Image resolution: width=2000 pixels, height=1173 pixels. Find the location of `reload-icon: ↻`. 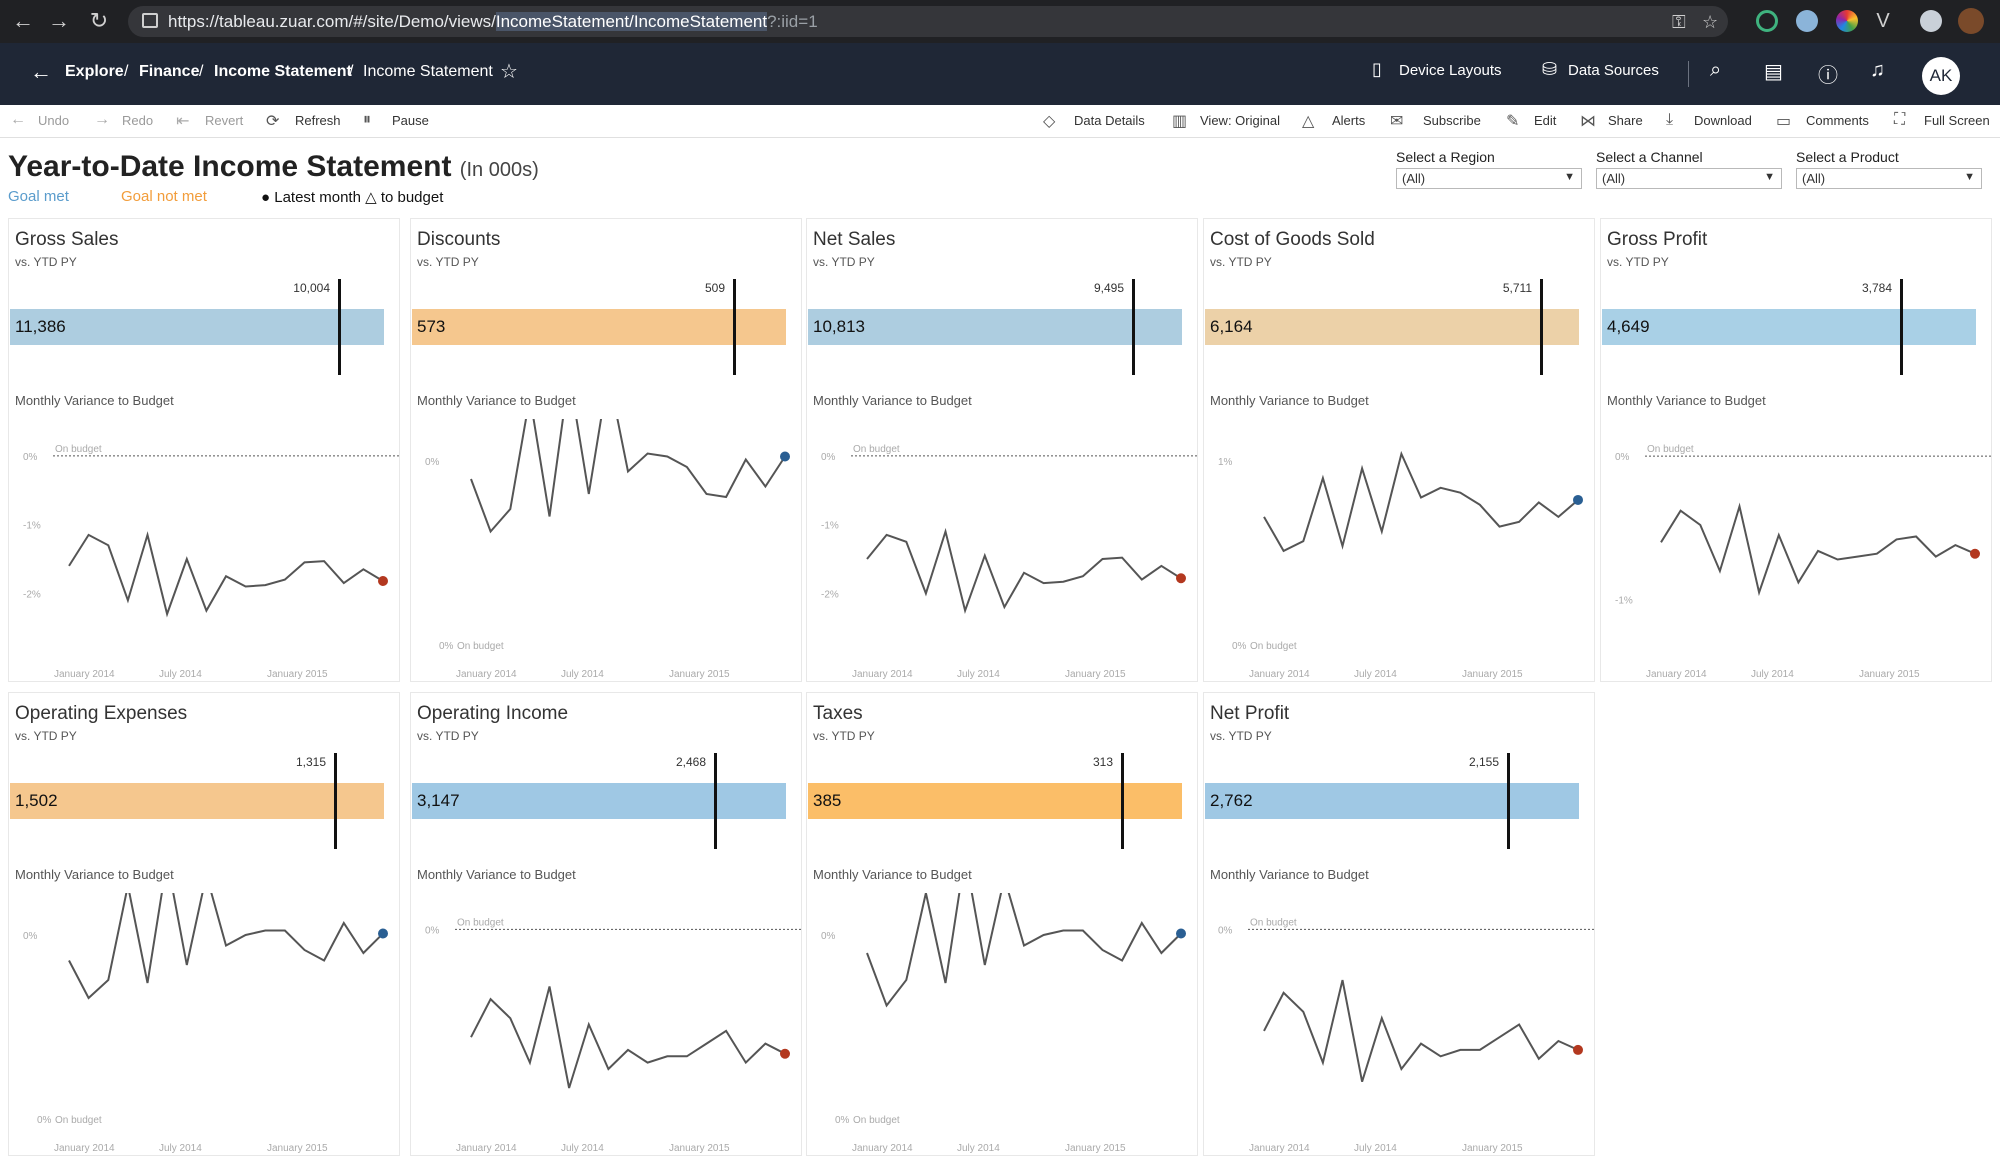

reload-icon: ↻ is located at coordinates (99, 21).